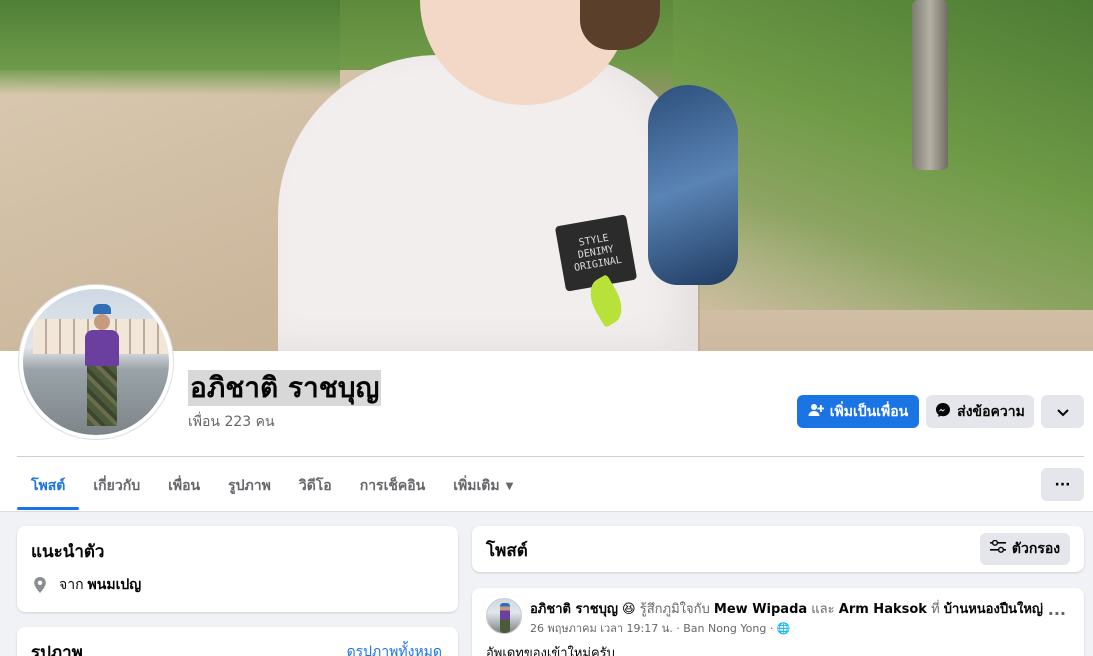  Describe the element at coordinates (231, 422) in the screenshot. I see `friends-count-link: เพื่อน 223 คน` at that location.